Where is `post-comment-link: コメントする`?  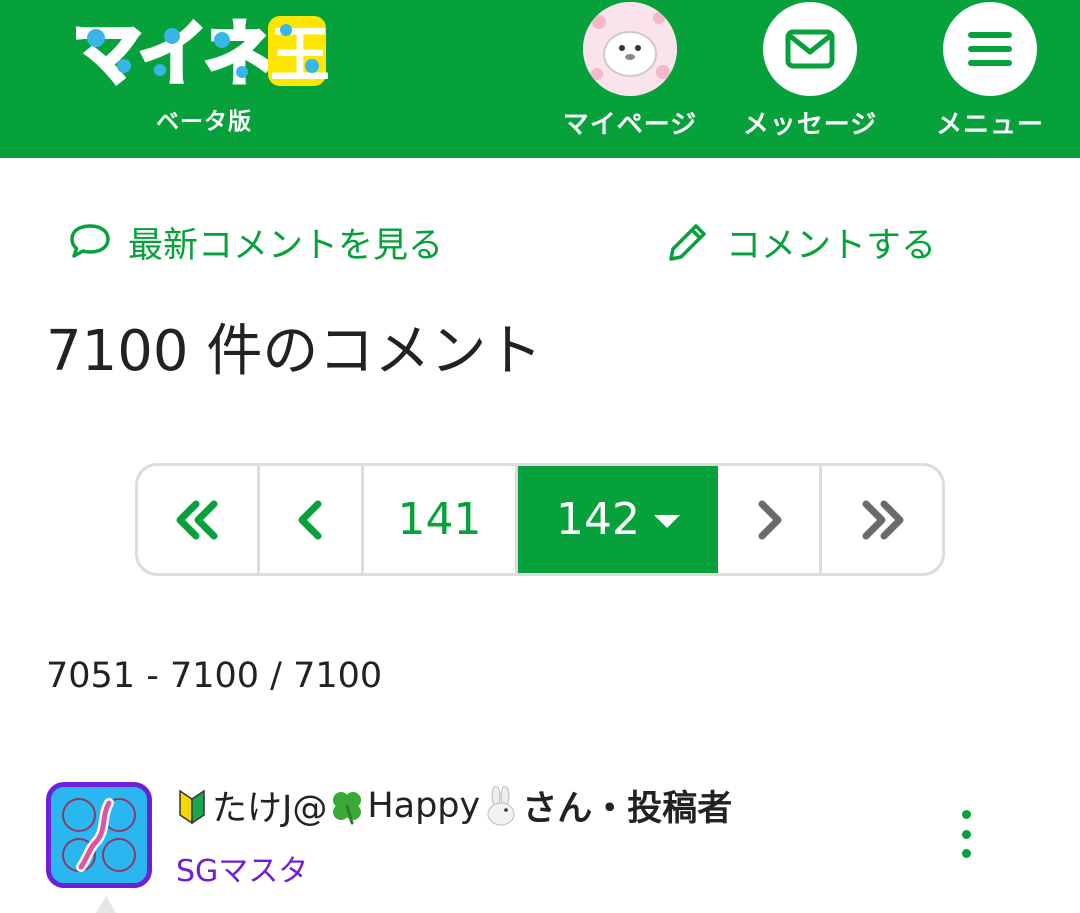
post-comment-link: コメントする is located at coordinates (801, 242).